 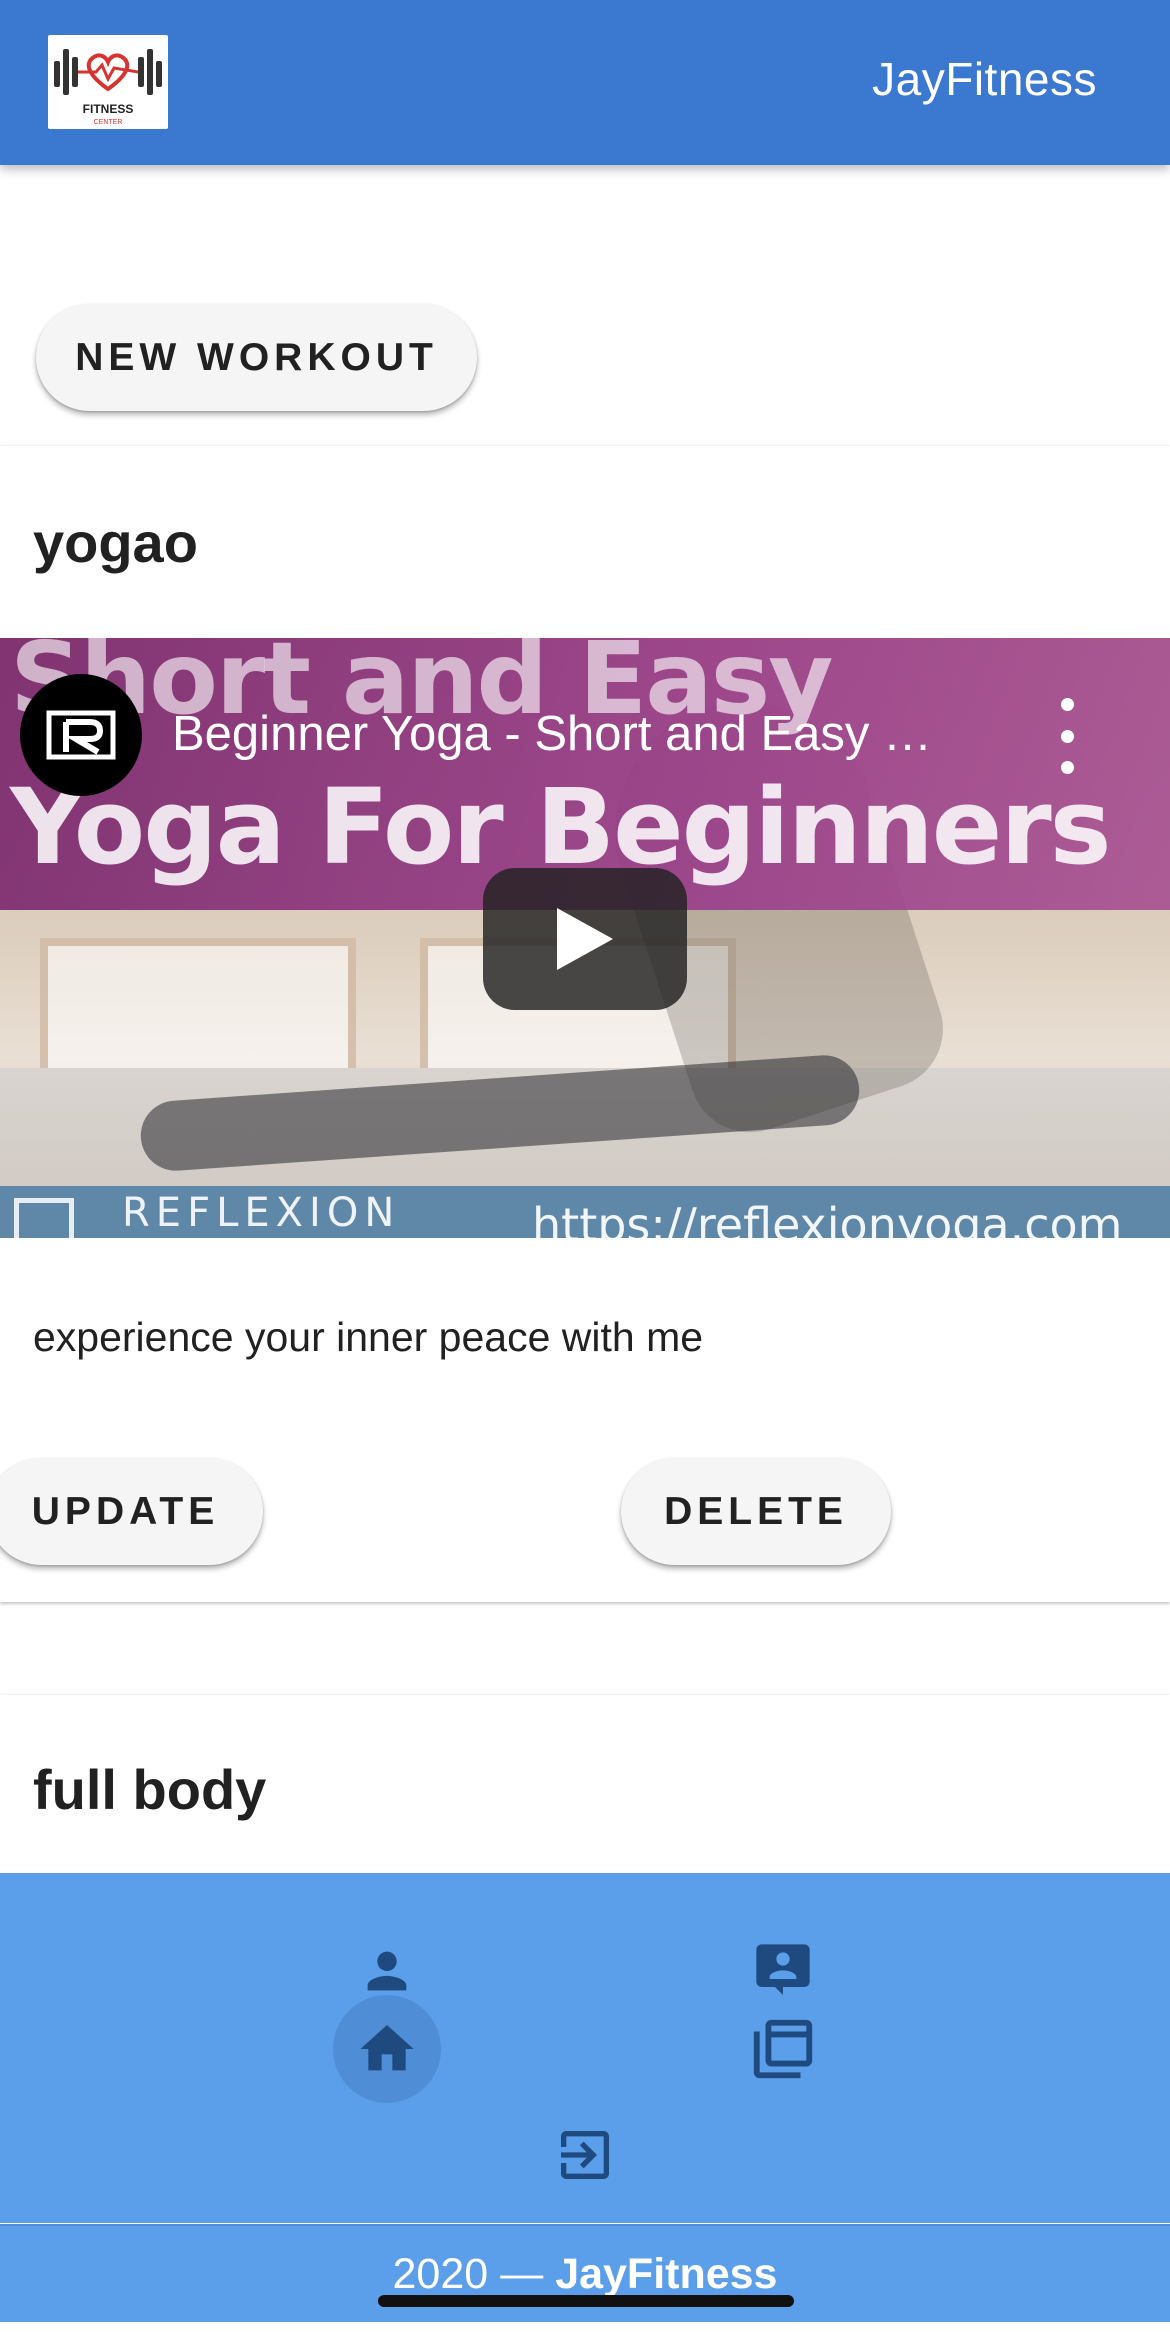 What do you see at coordinates (585, 82) in the screenshot?
I see `app-bar: FITNESS CENTER JayFitness` at bounding box center [585, 82].